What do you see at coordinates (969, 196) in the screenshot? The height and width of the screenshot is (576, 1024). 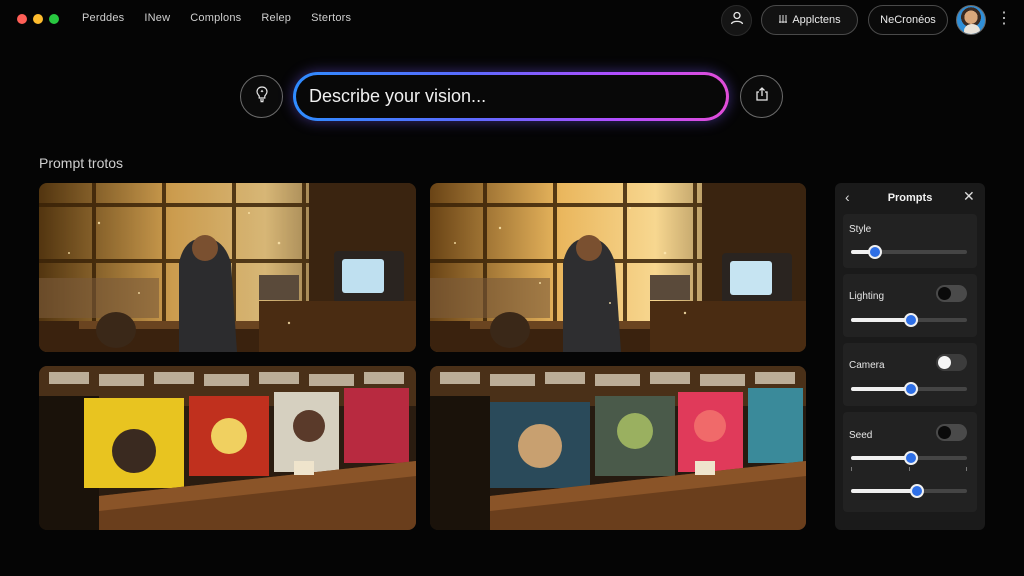 I see `close-icon: ✕` at bounding box center [969, 196].